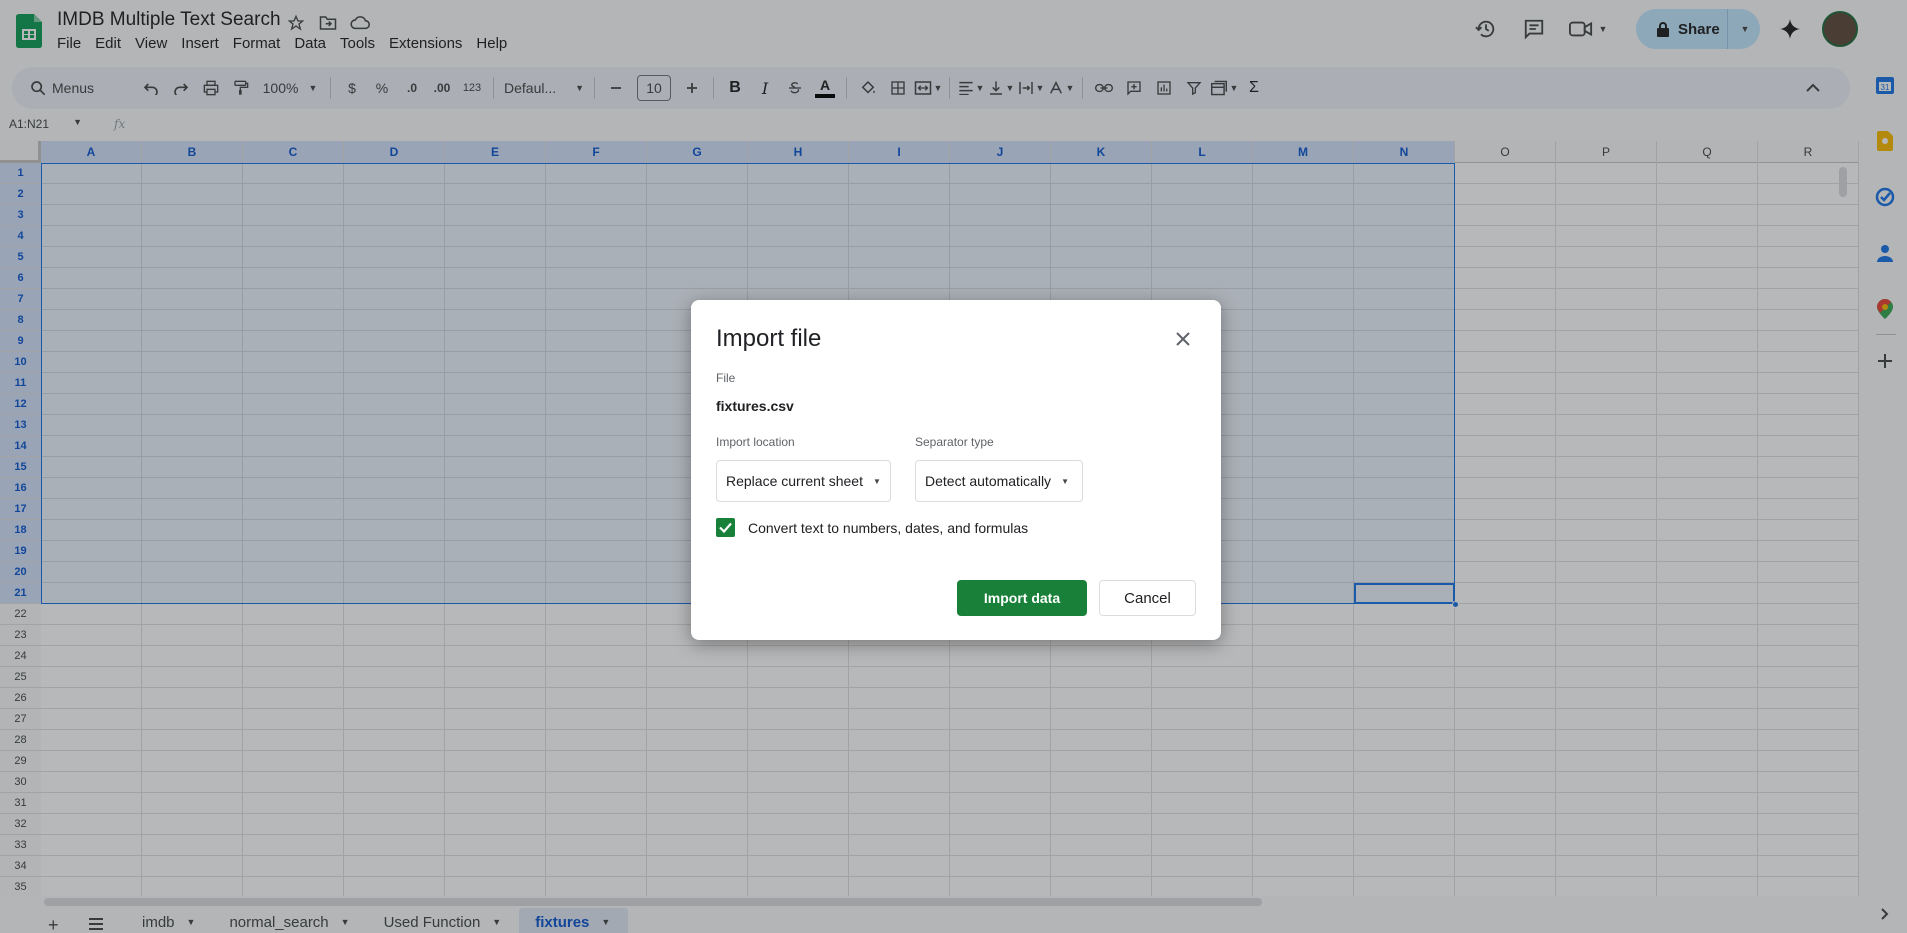  I want to click on import-location-value: Replace current sheet, so click(794, 481).